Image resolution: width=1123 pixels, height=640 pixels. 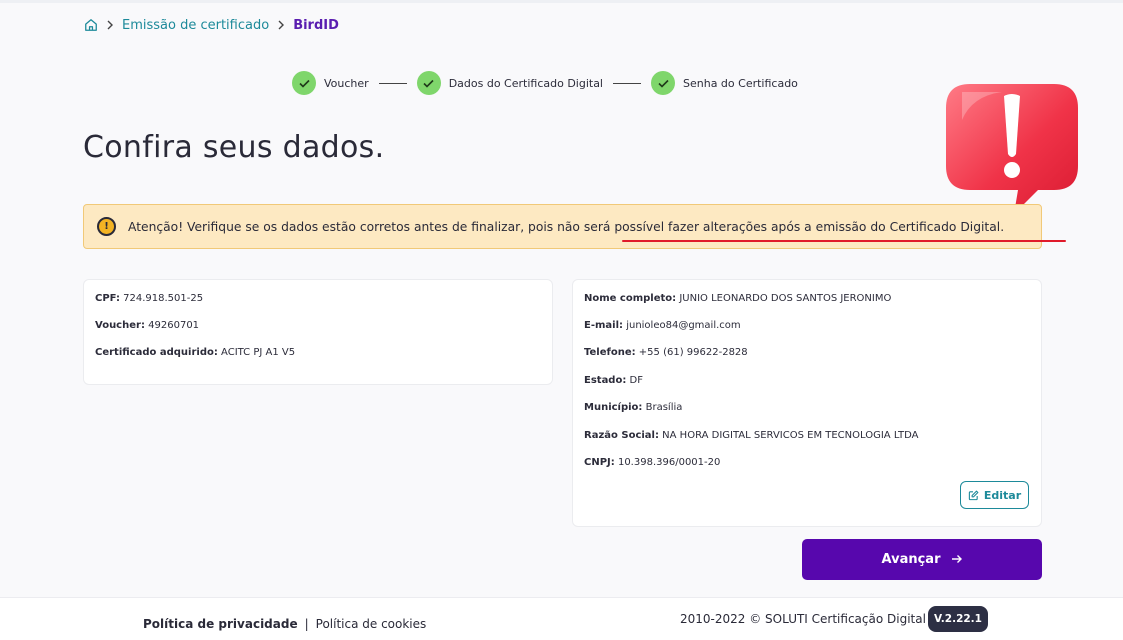 I want to click on phone-value: +55 (61) 99622-2828, so click(x=693, y=352).